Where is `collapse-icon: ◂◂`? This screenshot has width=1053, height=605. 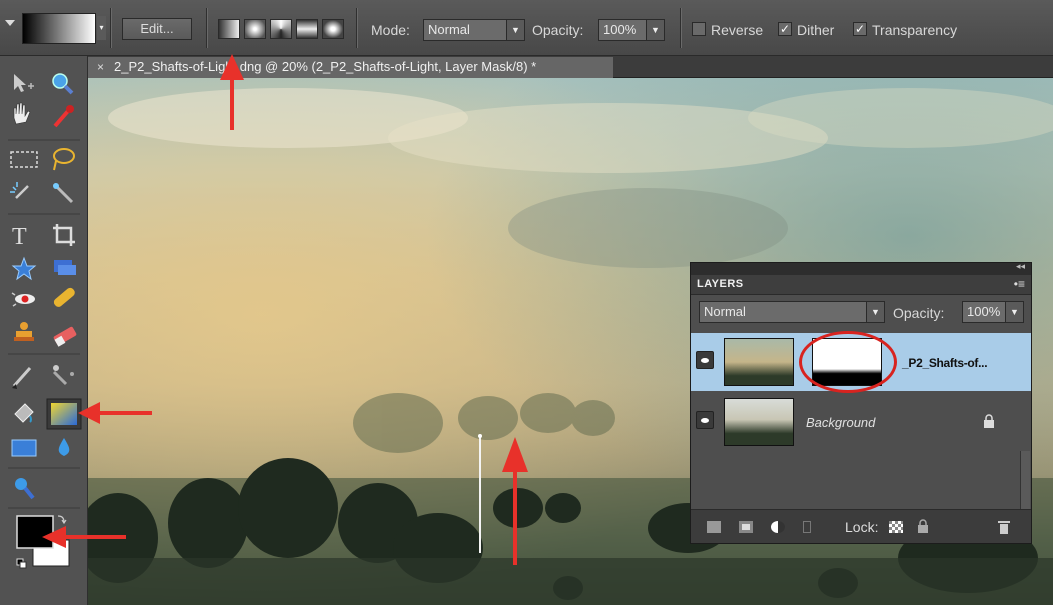 collapse-icon: ◂◂ is located at coordinates (1020, 266).